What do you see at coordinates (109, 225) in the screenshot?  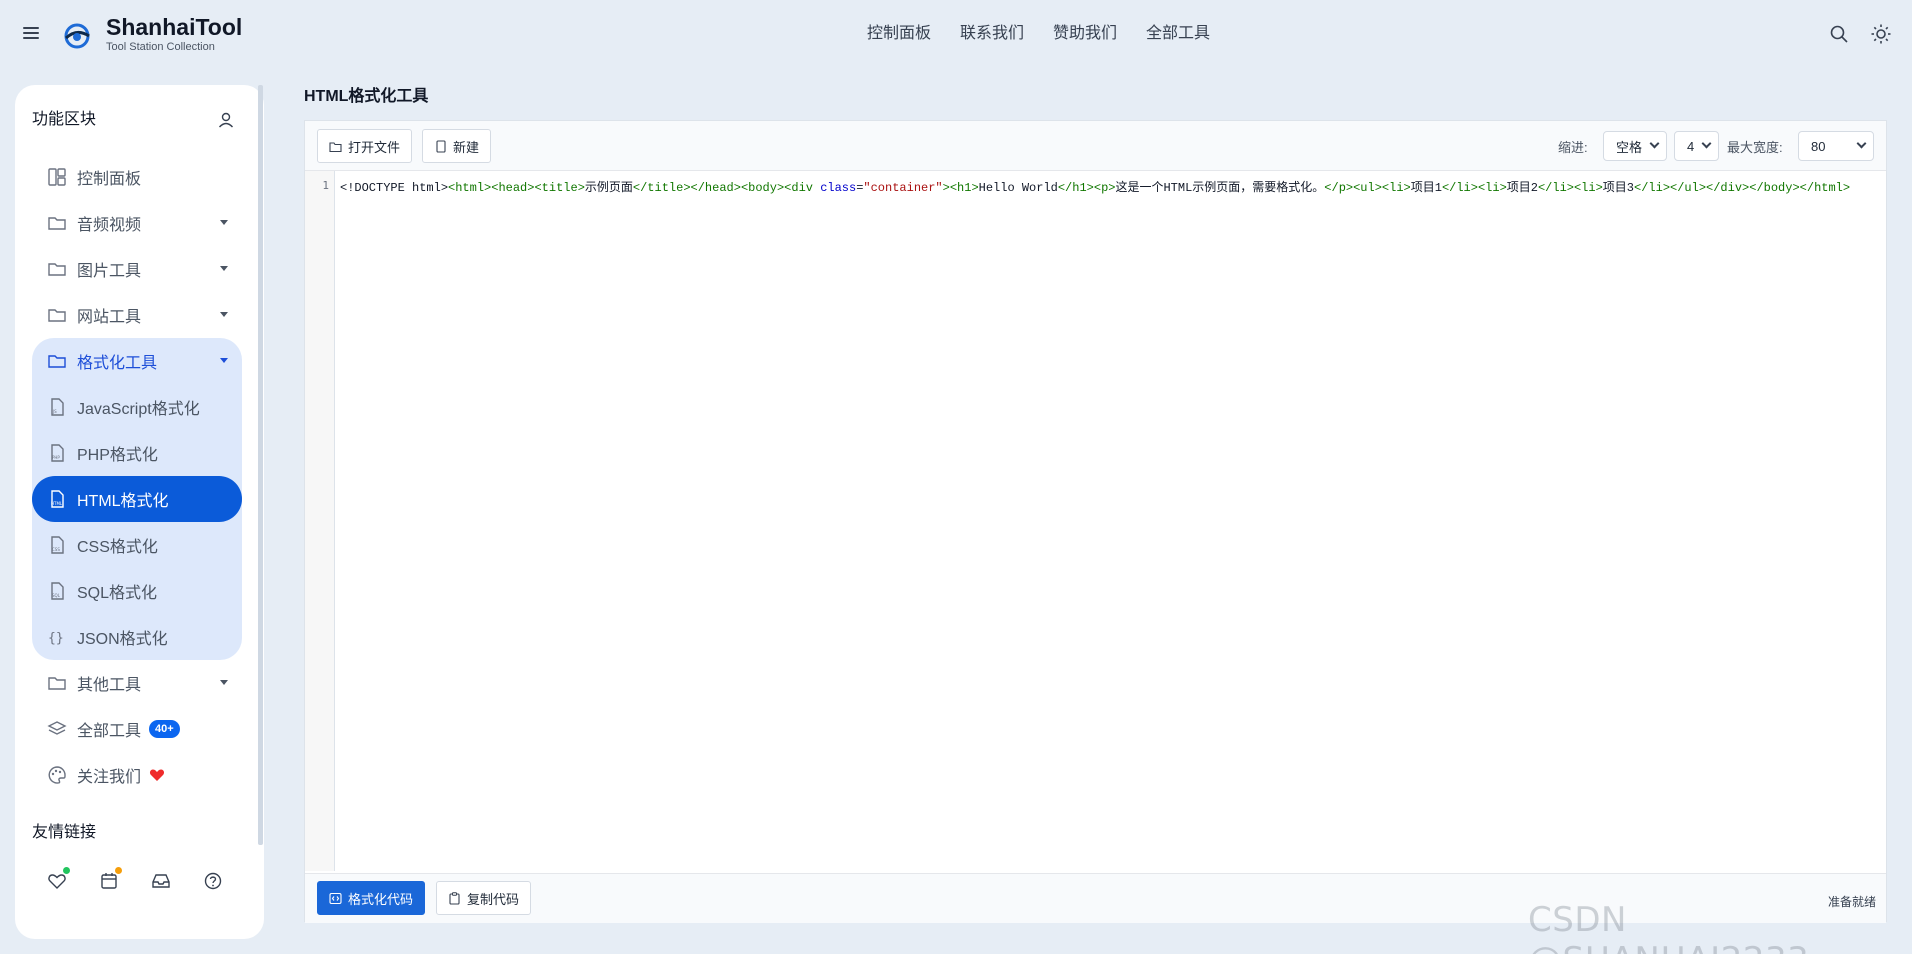 I see `sidebar-item-label: 音频视频` at bounding box center [109, 225].